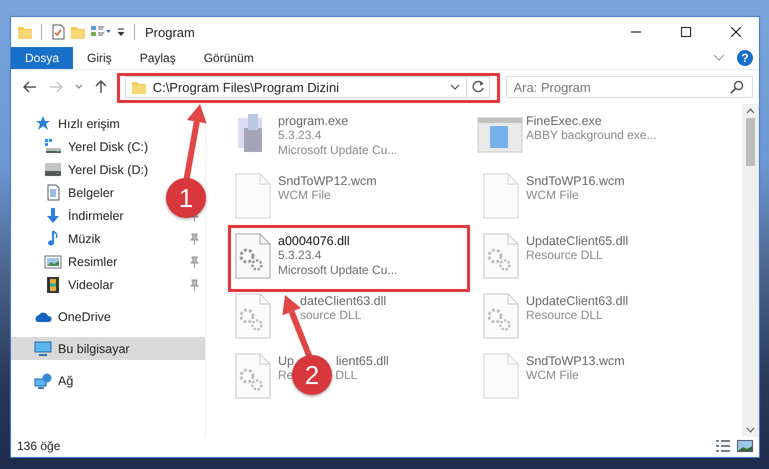 The image size is (769, 469). Describe the element at coordinates (246, 87) in the screenshot. I see `address-path: C:\Program Files\Program Dizini` at that location.